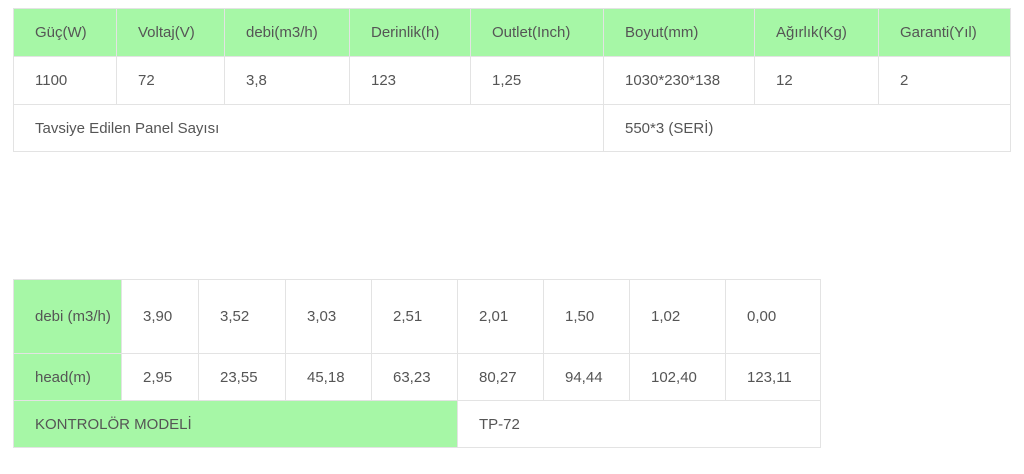 Image resolution: width=1024 pixels, height=474 pixels. Describe the element at coordinates (160, 316) in the screenshot. I see `debi-value: 3,90` at that location.